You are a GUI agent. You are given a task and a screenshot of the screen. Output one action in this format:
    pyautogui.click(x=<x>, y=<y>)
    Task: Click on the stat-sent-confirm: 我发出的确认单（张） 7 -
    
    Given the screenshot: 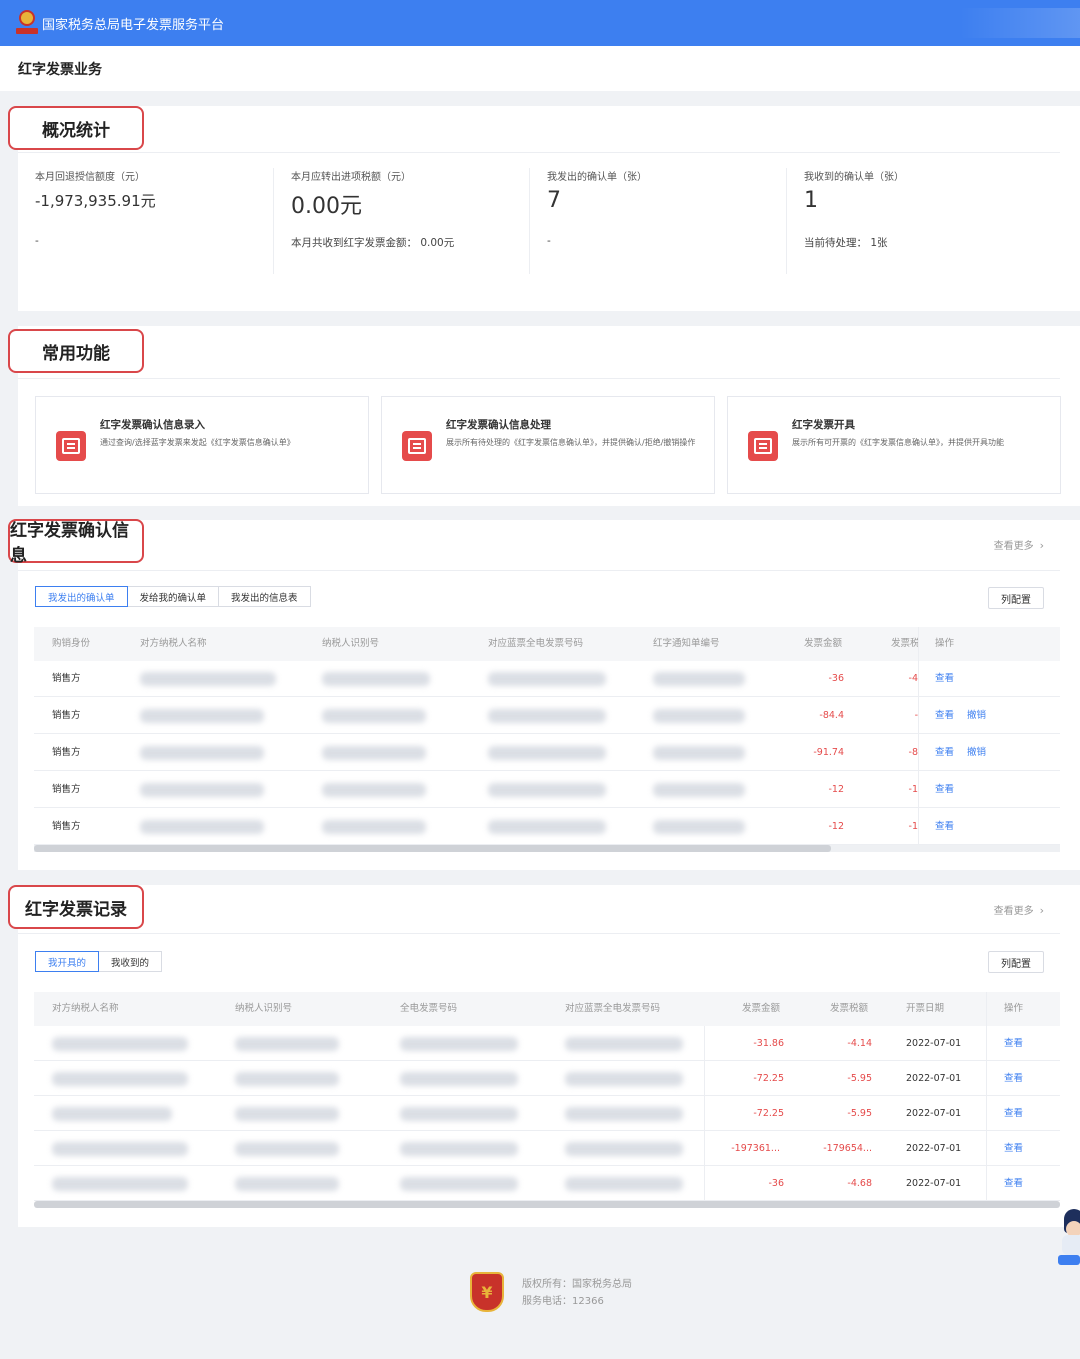 What is the action you would take?
    pyautogui.click(x=658, y=223)
    